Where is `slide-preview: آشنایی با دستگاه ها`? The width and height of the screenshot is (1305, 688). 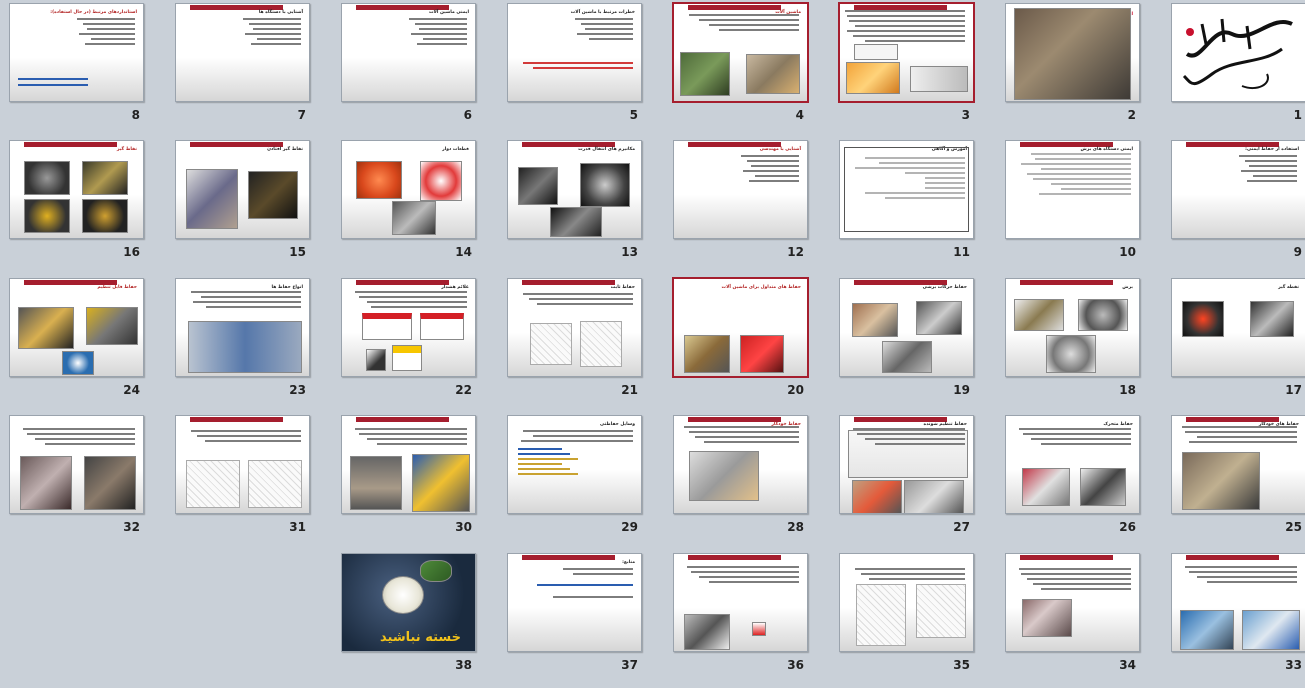 slide-preview: آشنایی با دستگاه ها is located at coordinates (242, 52).